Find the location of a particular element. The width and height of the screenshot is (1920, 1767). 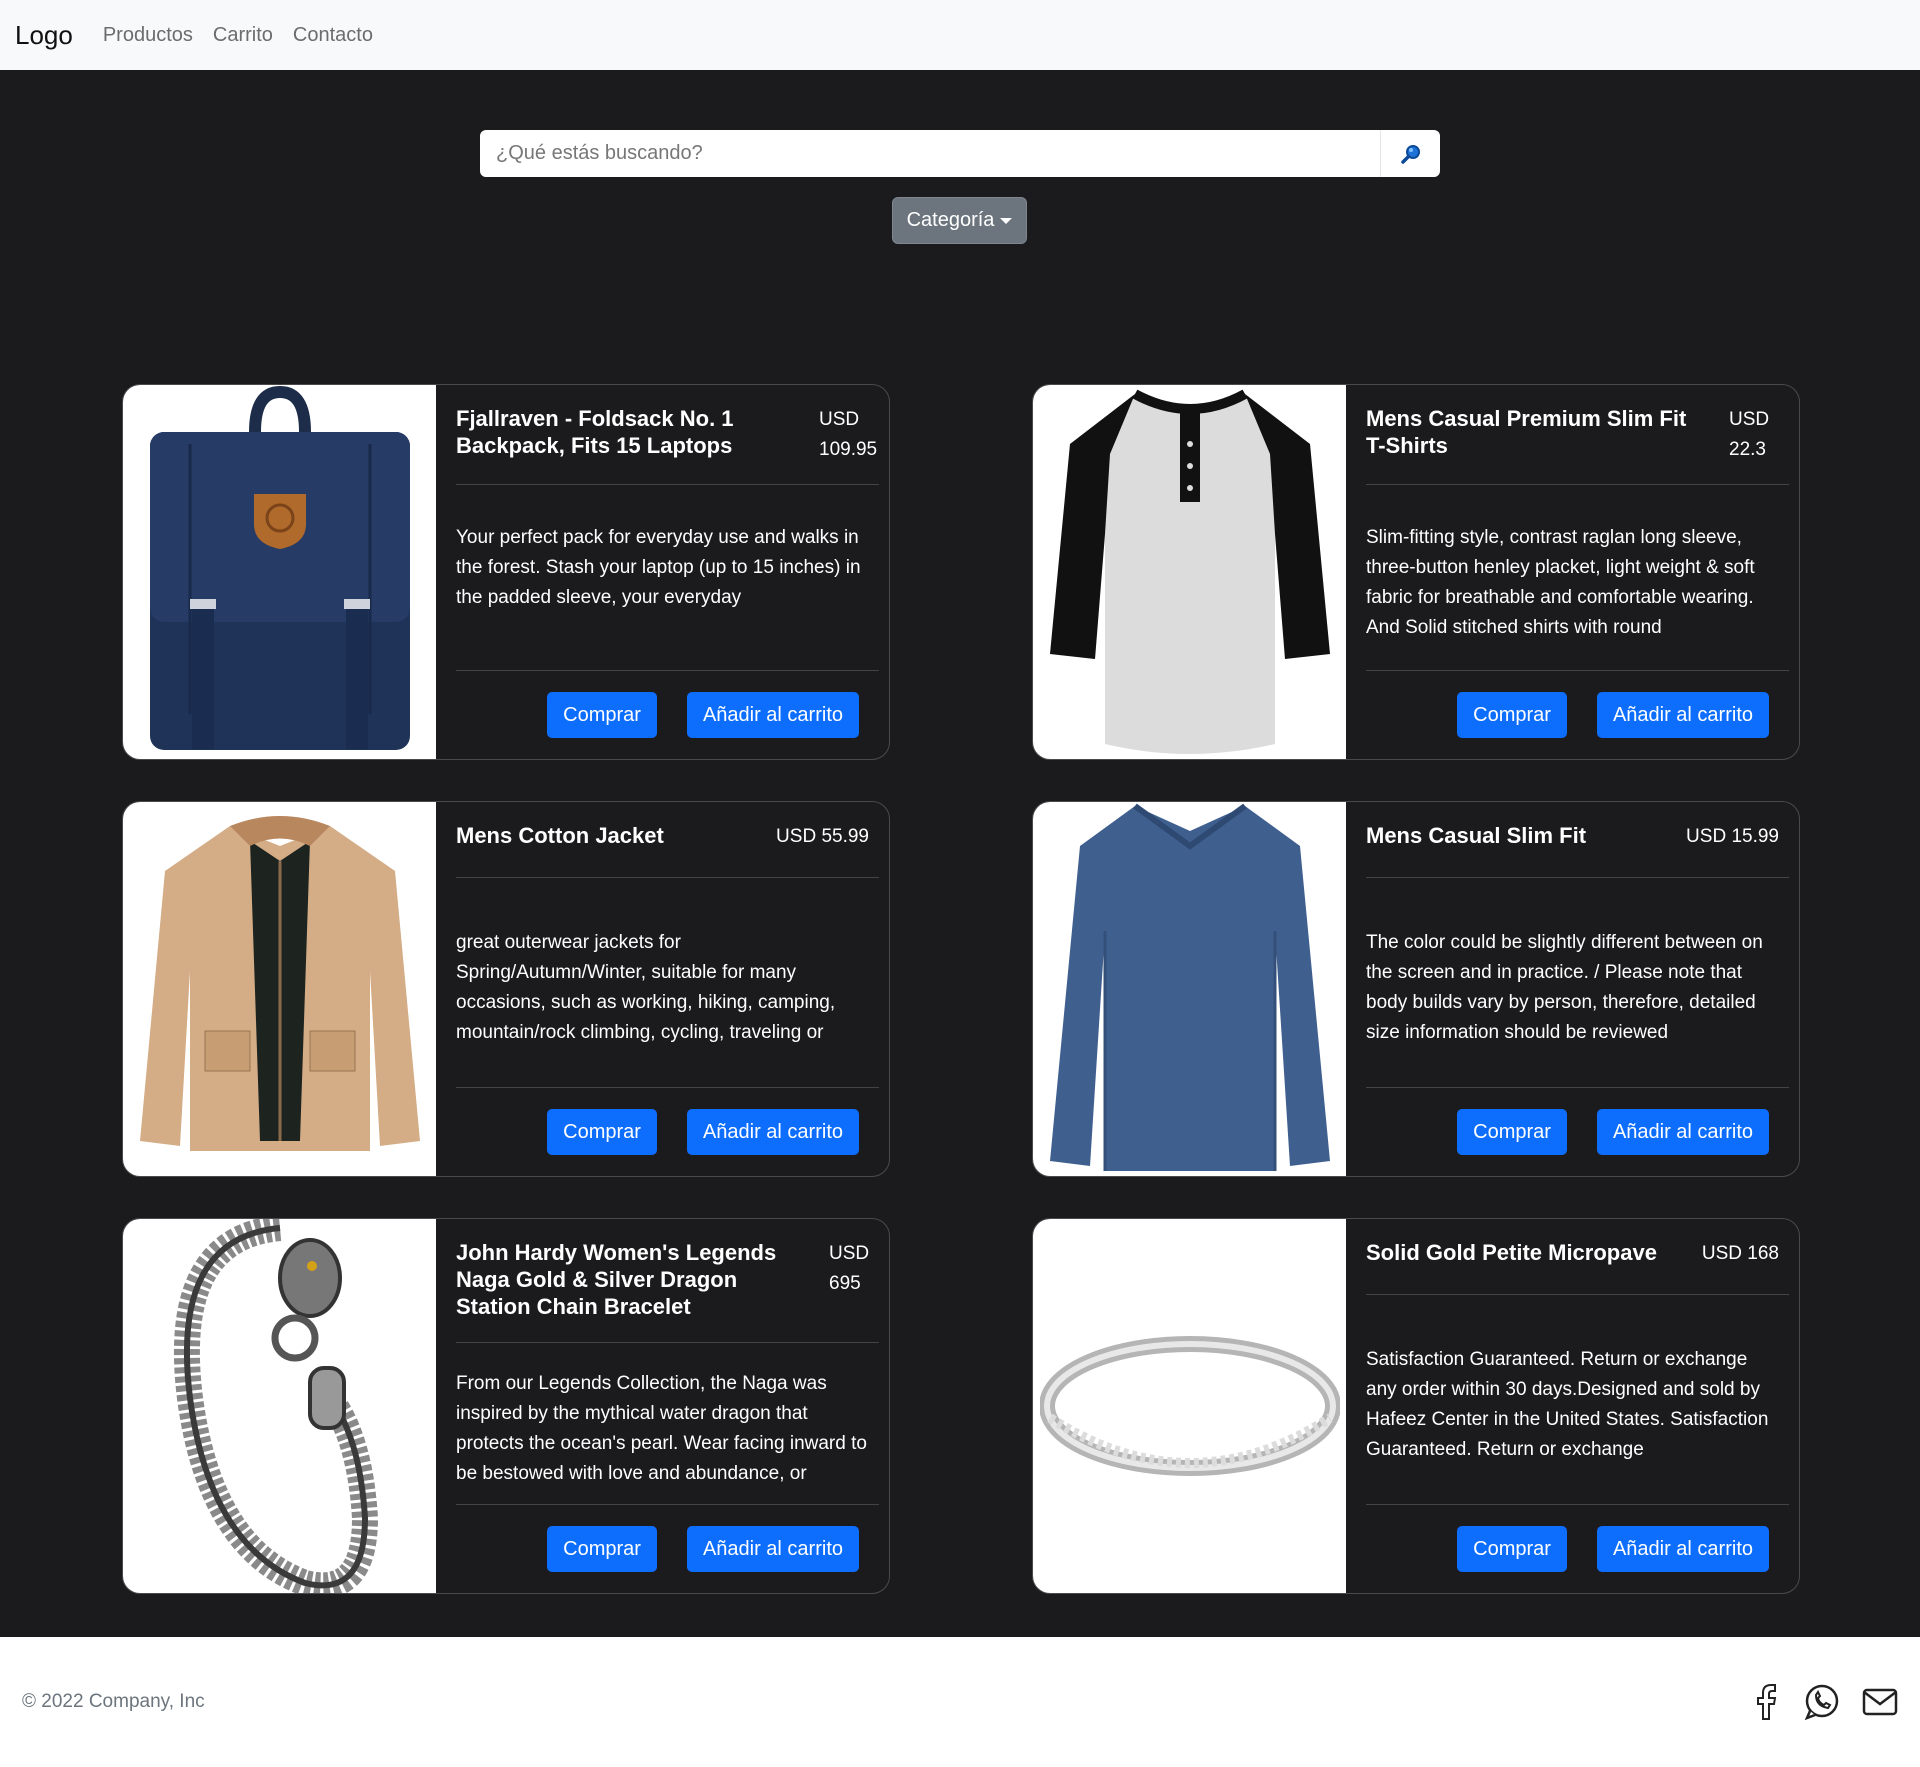

long-sleeve-shirt-image is located at coordinates (1189, 987).